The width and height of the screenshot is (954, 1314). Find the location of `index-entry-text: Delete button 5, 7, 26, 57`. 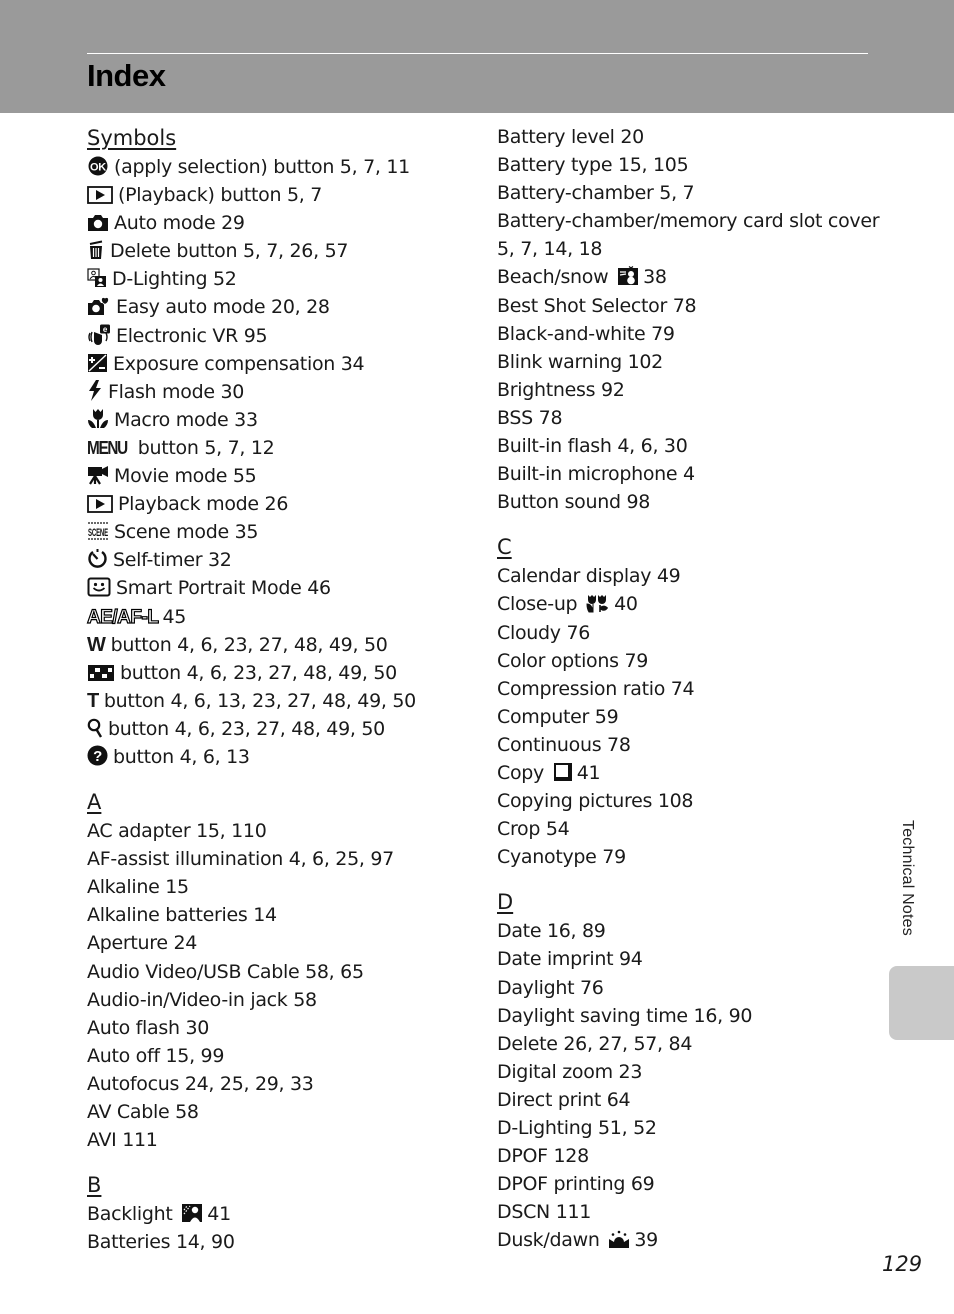

index-entry-text: Delete button 5, 7, 26, 57 is located at coordinates (229, 251).